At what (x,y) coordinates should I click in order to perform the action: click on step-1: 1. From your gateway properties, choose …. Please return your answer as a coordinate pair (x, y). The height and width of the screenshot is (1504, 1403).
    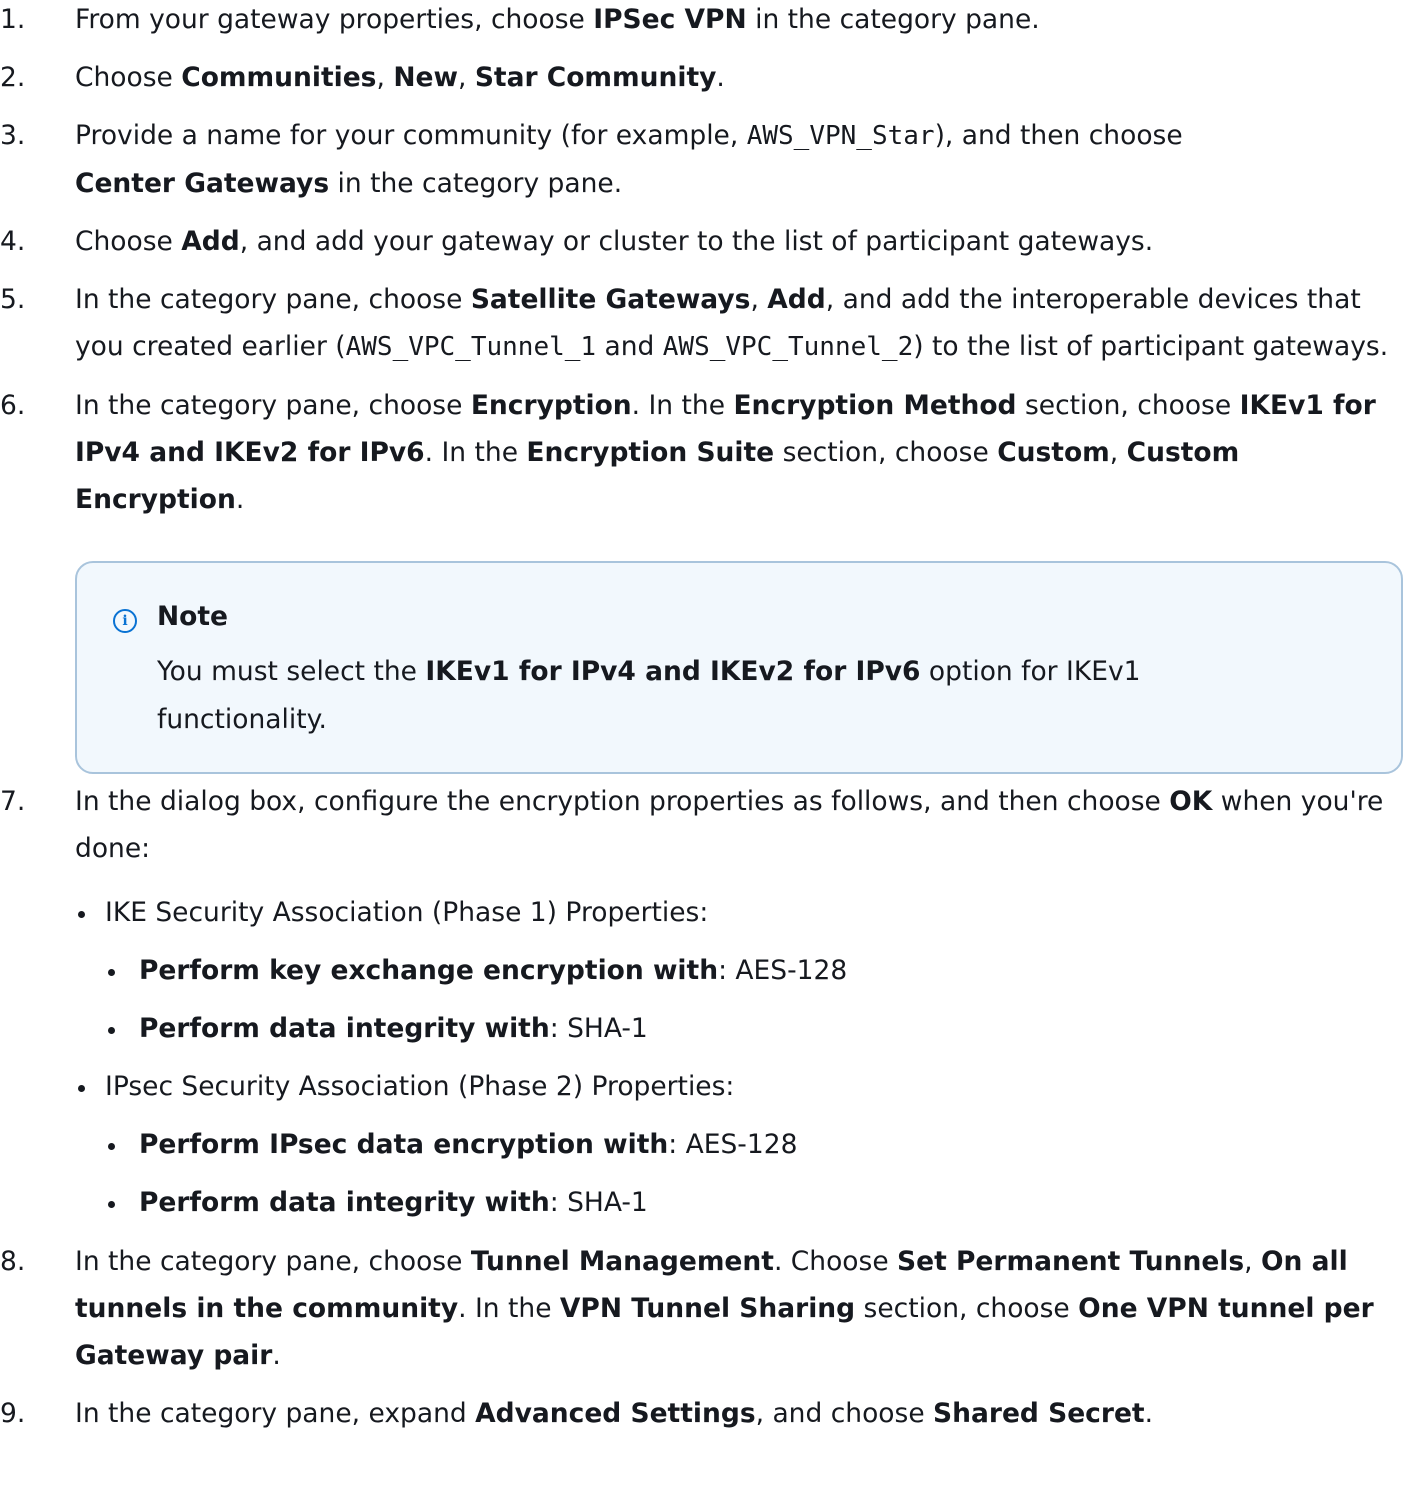
    Looking at the image, I should click on (701, 21).